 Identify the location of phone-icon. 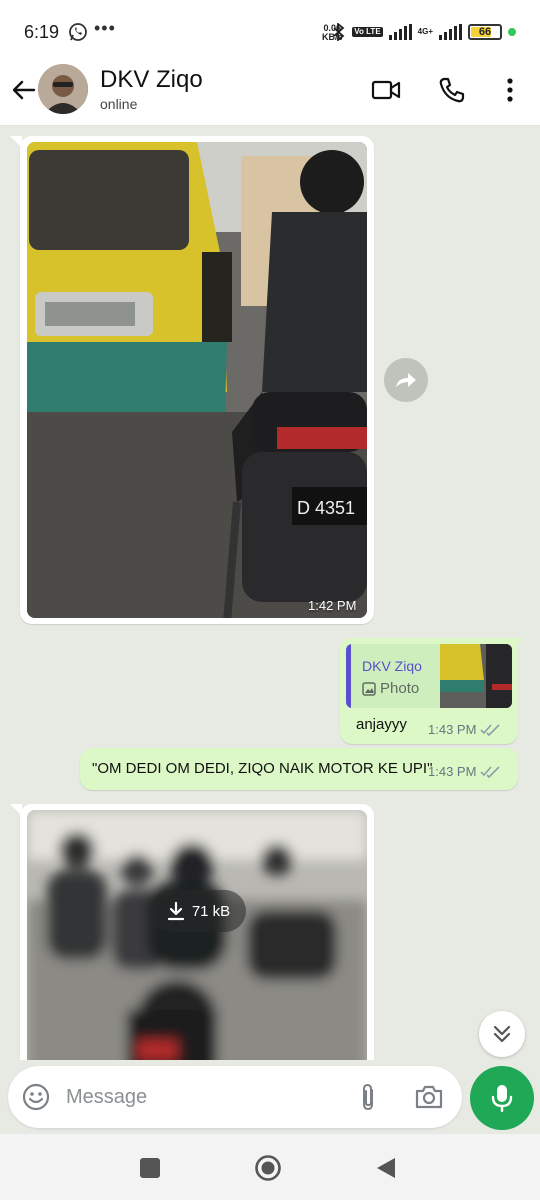
(452, 90).